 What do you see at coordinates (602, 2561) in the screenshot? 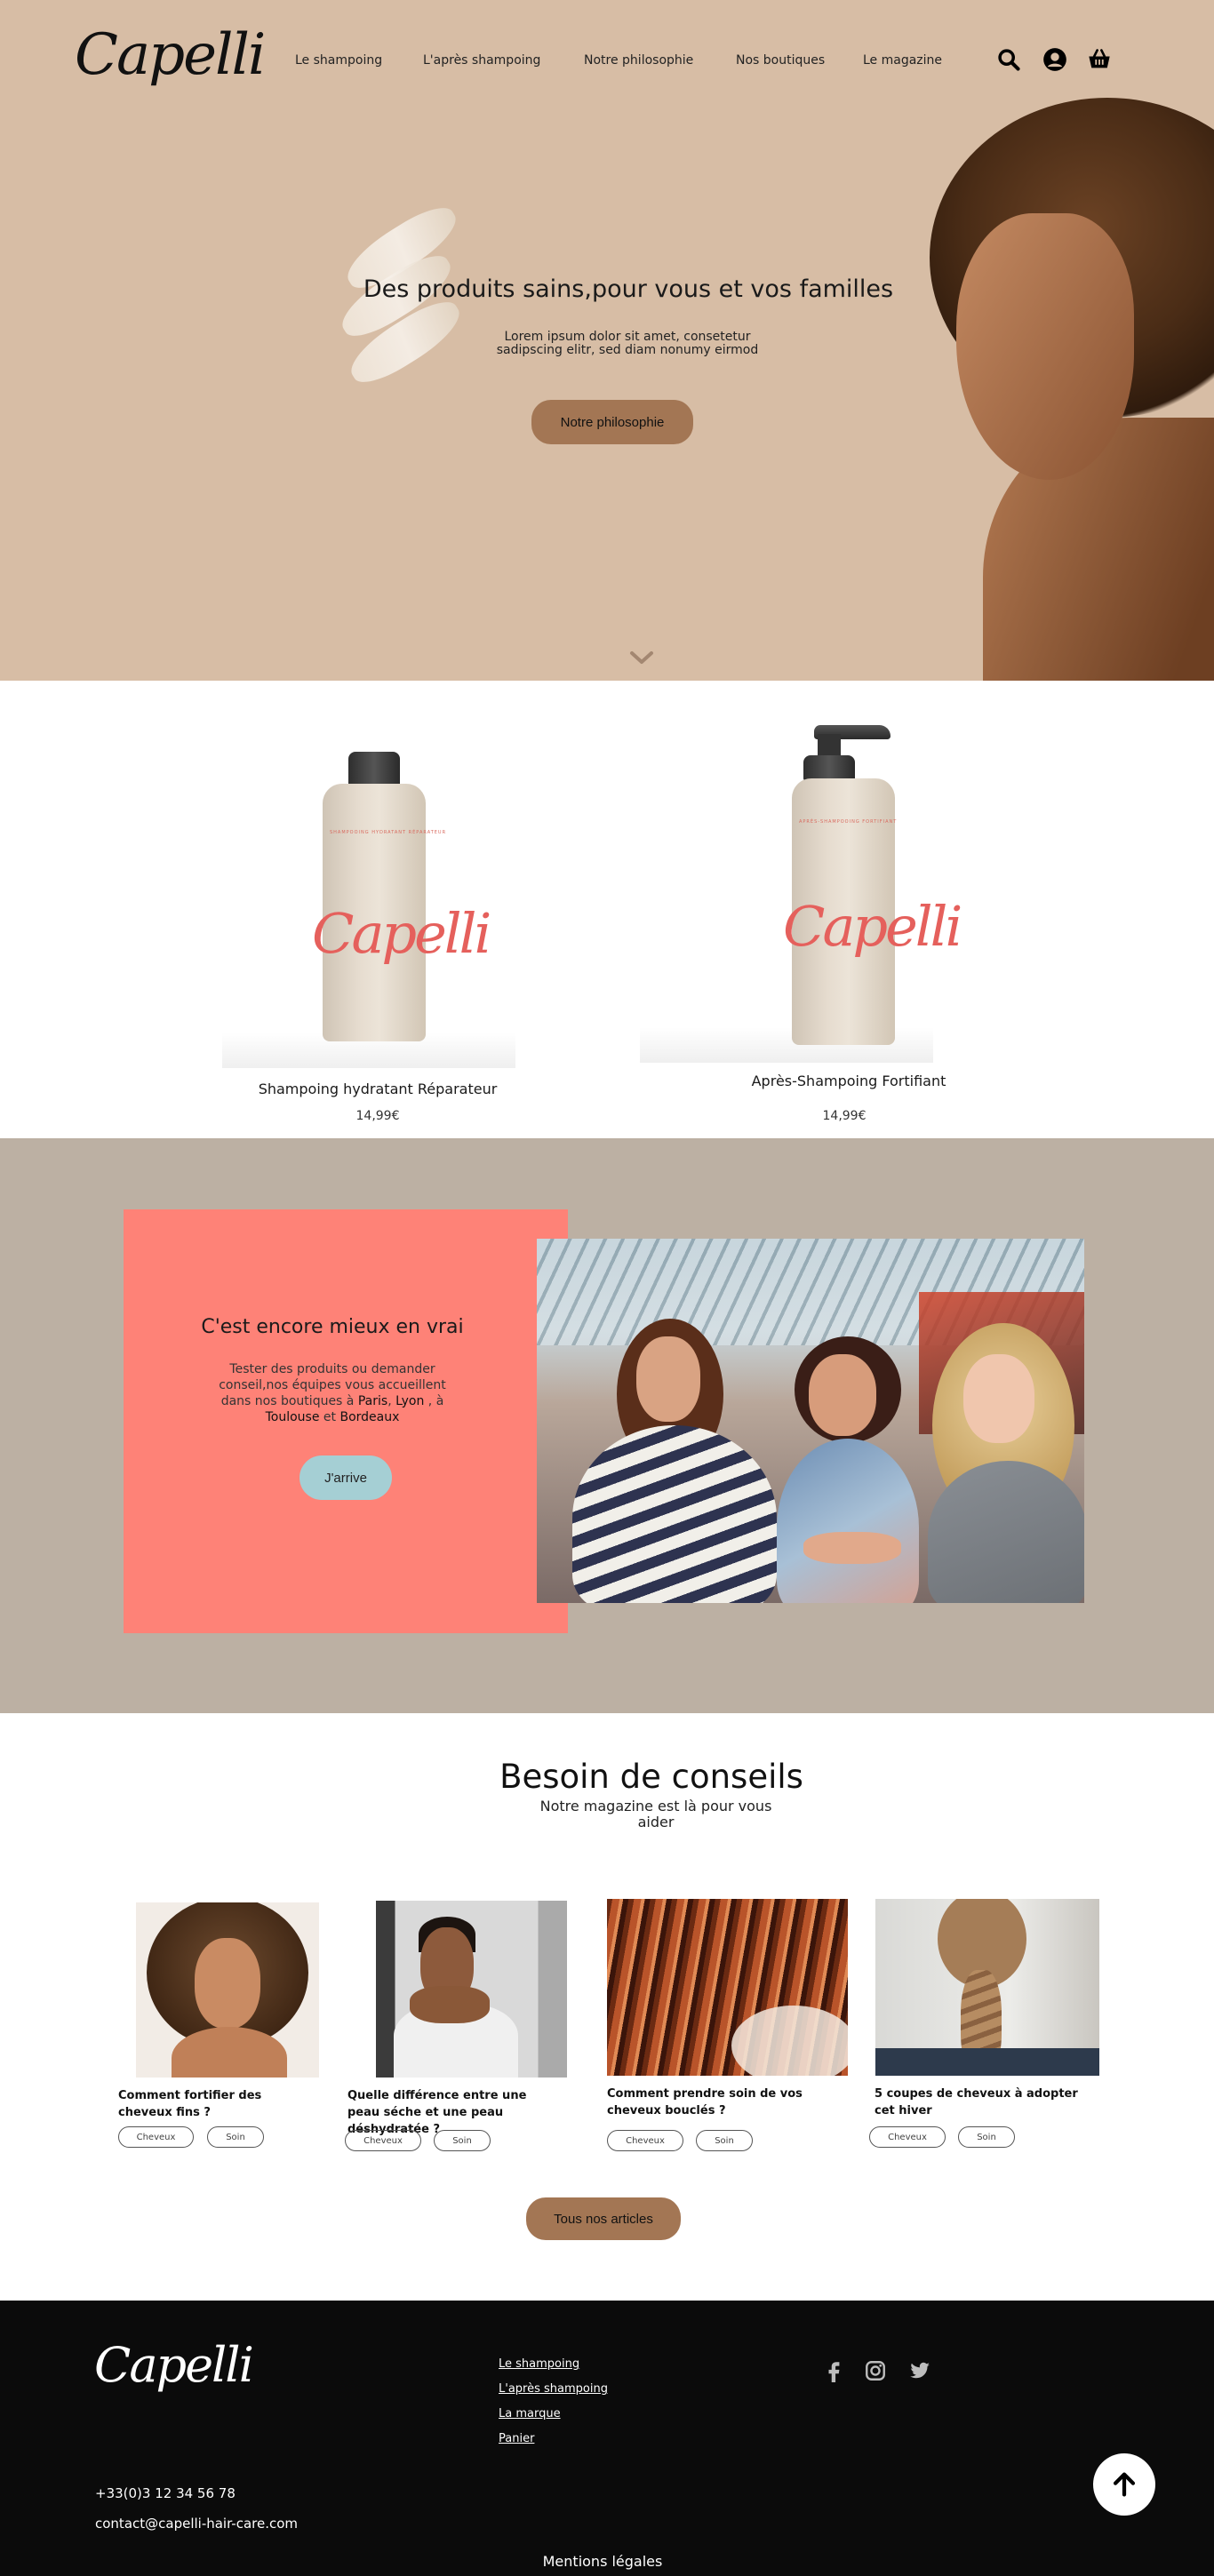
I see `legal-link: Mentions légales` at bounding box center [602, 2561].